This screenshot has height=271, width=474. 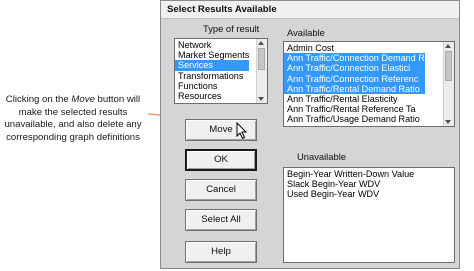 I want to click on available-label: Available, so click(x=306, y=32).